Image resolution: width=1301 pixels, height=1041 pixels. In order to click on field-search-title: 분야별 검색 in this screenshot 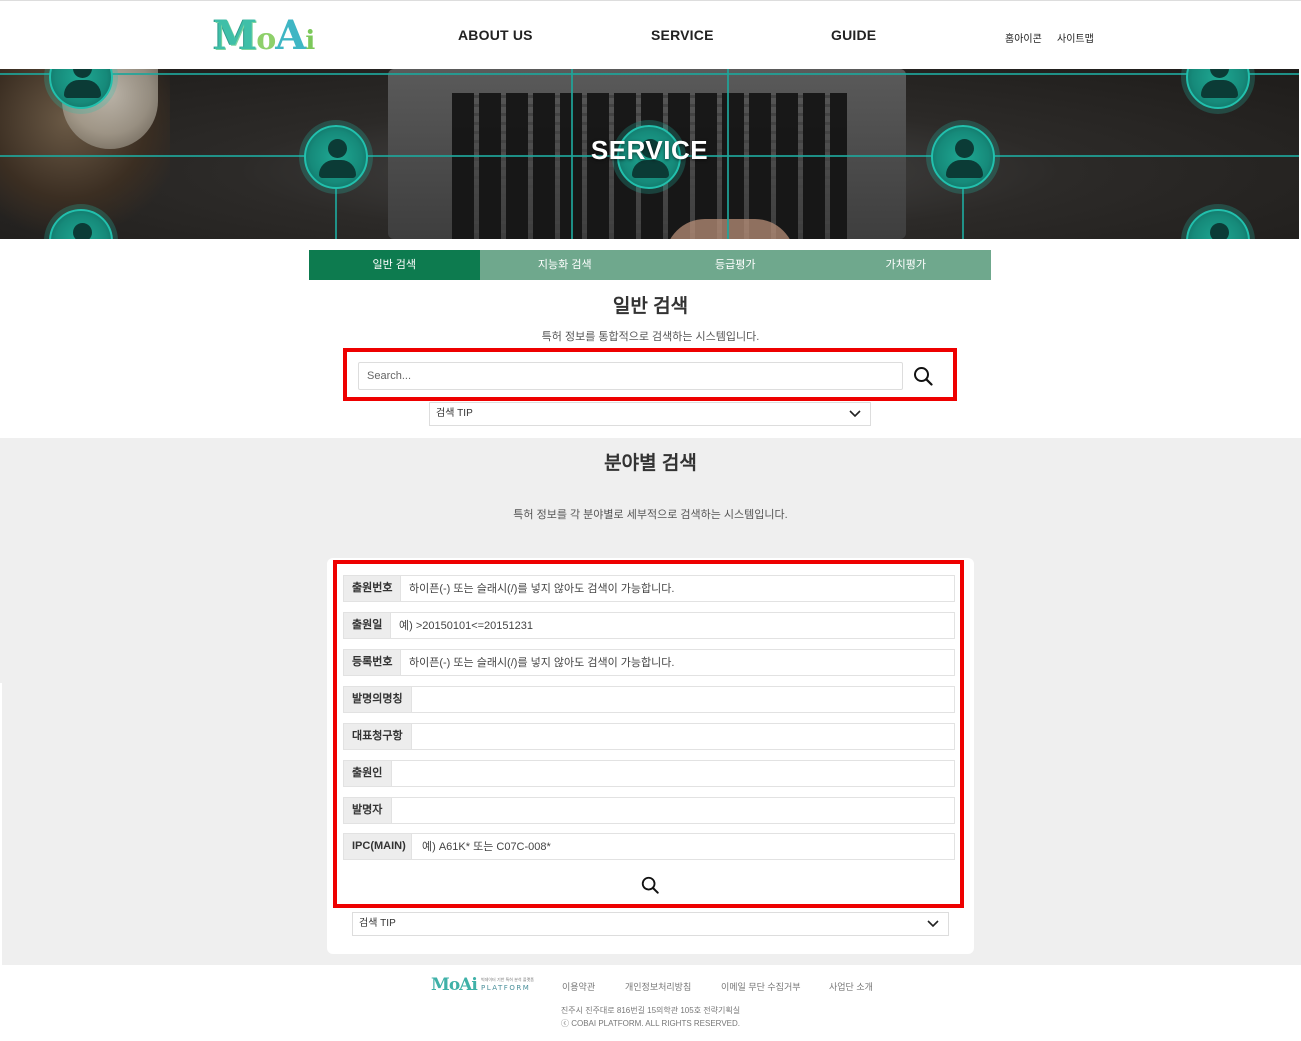, I will do `click(650, 463)`.